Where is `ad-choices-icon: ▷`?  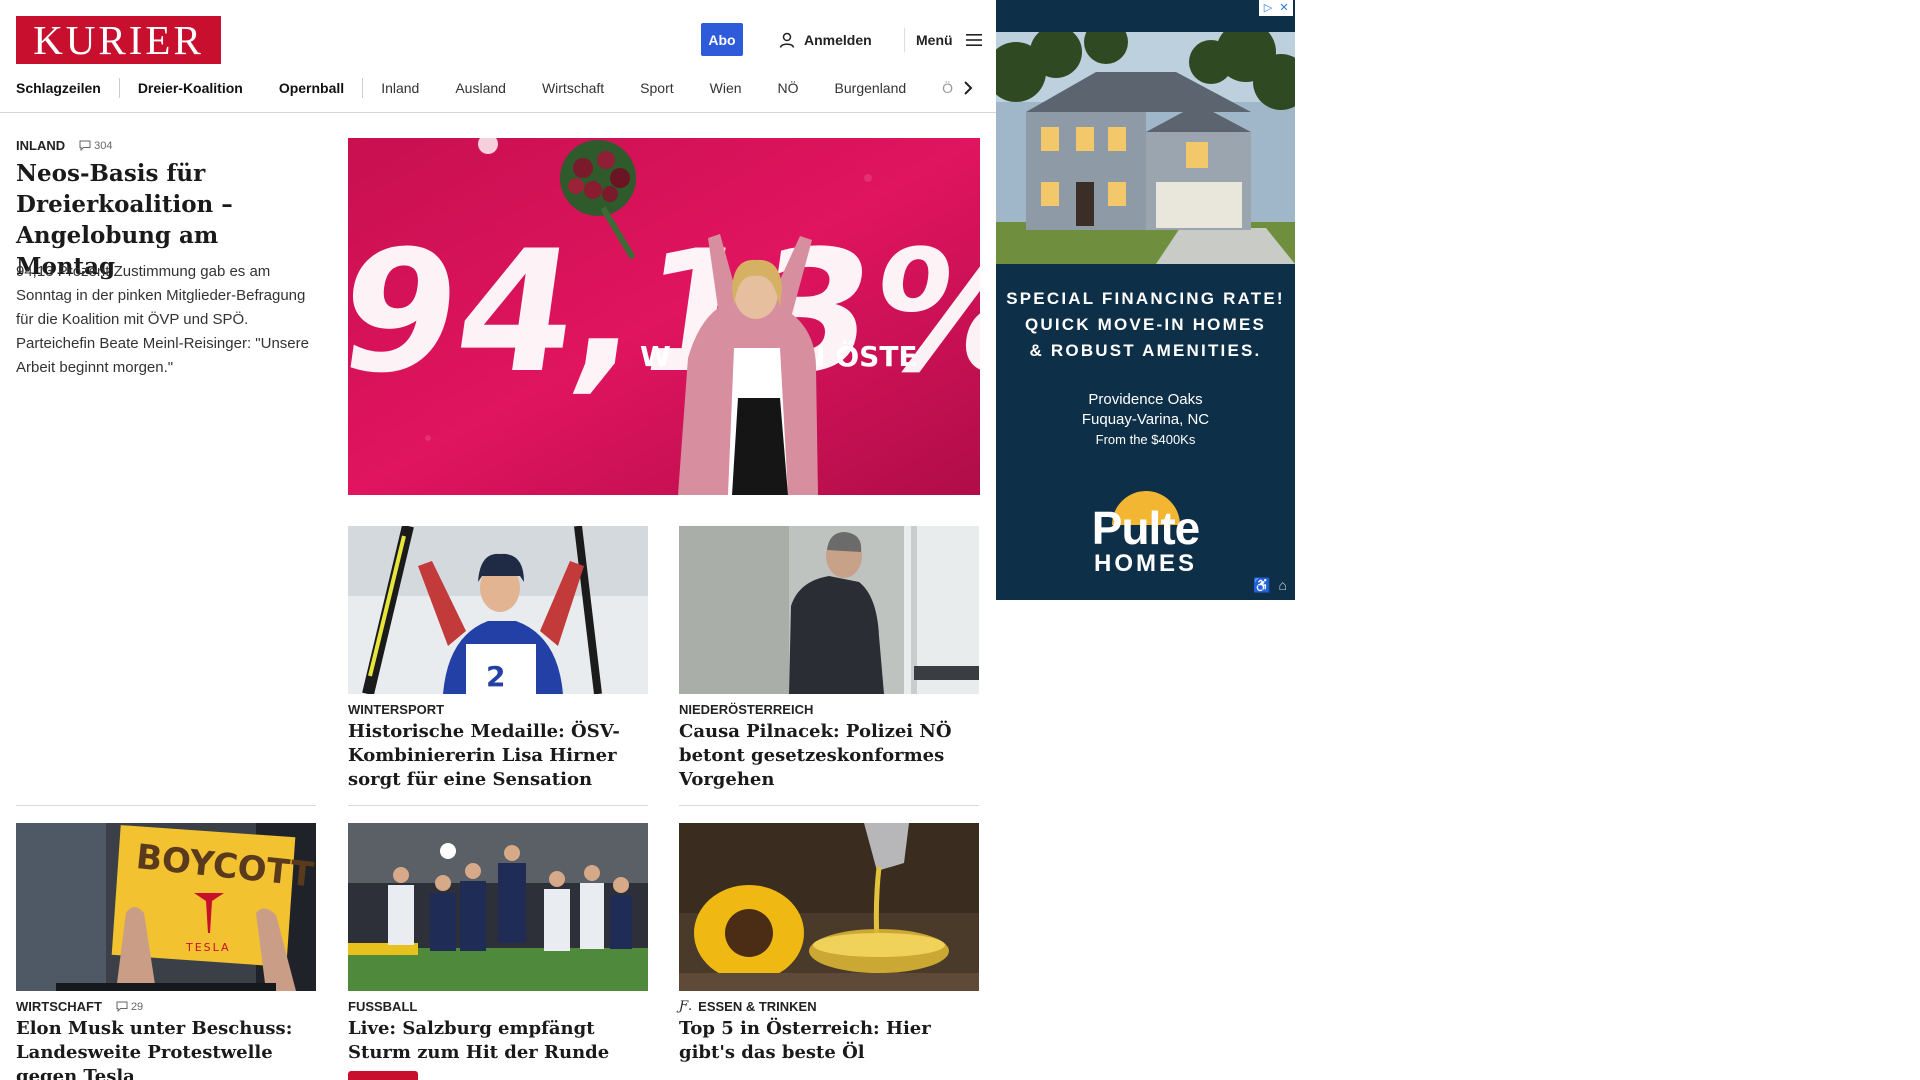
ad-choices-icon: ▷ is located at coordinates (1268, 8).